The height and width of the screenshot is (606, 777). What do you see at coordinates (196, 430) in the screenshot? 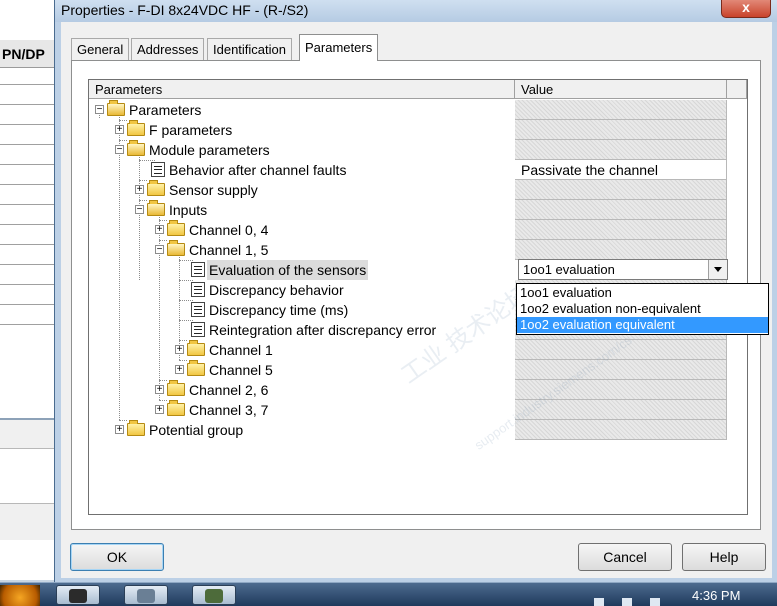
I see `tree-label: Potential group` at bounding box center [196, 430].